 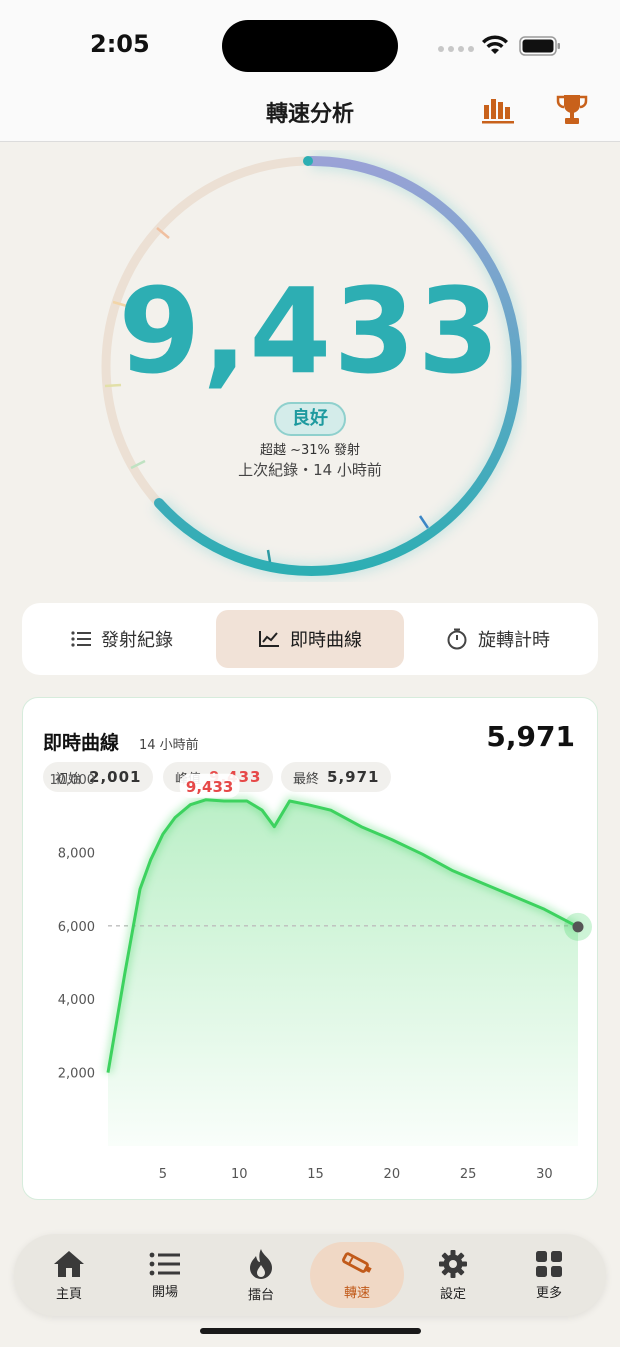 I want to click on rating-badge: 良好, so click(x=310, y=419).